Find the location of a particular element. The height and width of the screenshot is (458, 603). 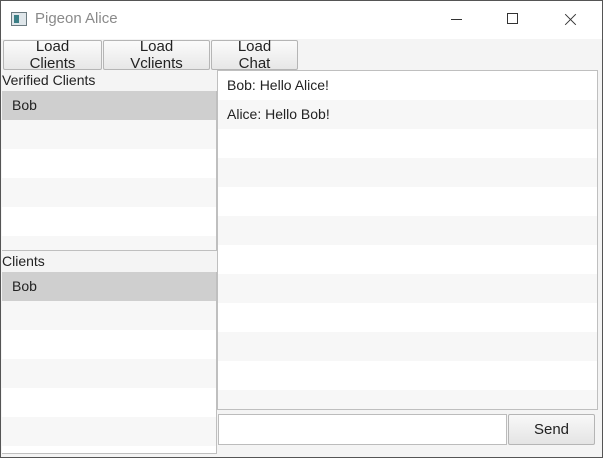

load-vclients-button: Load Vclients is located at coordinates (156, 55).